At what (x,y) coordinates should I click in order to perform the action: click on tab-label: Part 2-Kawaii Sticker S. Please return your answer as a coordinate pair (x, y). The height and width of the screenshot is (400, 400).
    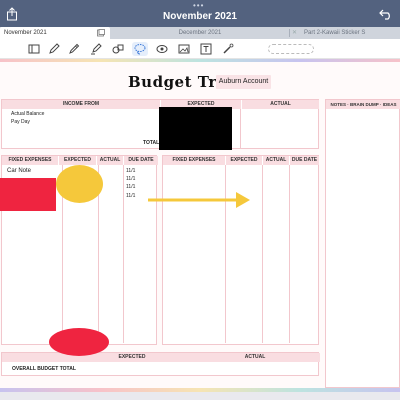
    Looking at the image, I should click on (335, 33).